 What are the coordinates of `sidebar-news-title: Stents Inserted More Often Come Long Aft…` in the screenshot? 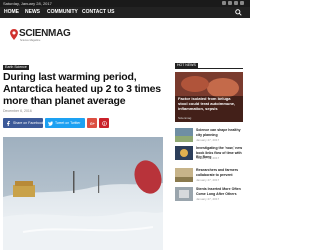 It's located at (220, 191).